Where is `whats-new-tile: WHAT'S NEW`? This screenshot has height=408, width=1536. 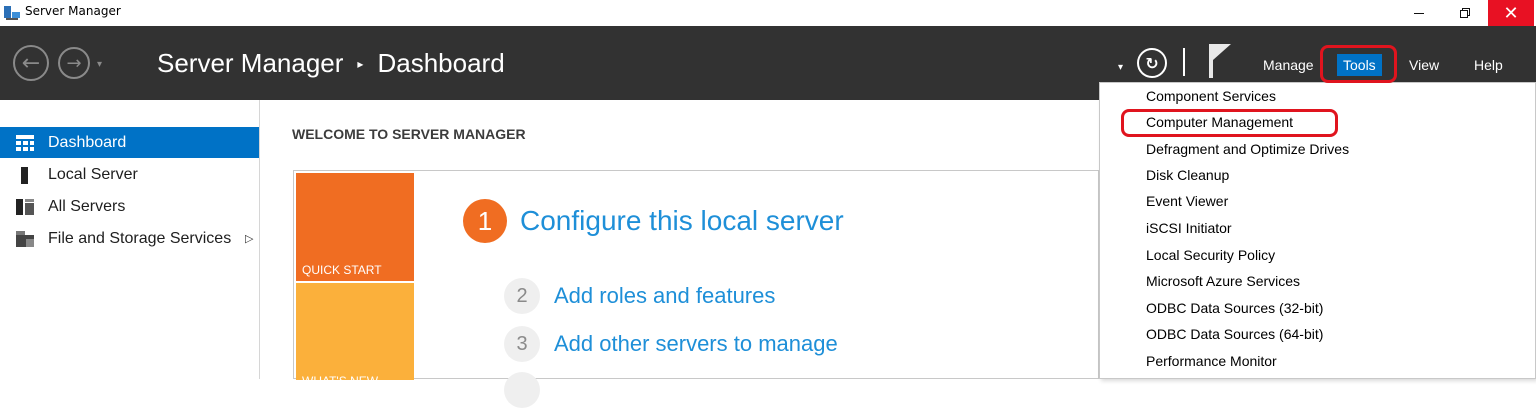 whats-new-tile: WHAT'S NEW is located at coordinates (355, 335).